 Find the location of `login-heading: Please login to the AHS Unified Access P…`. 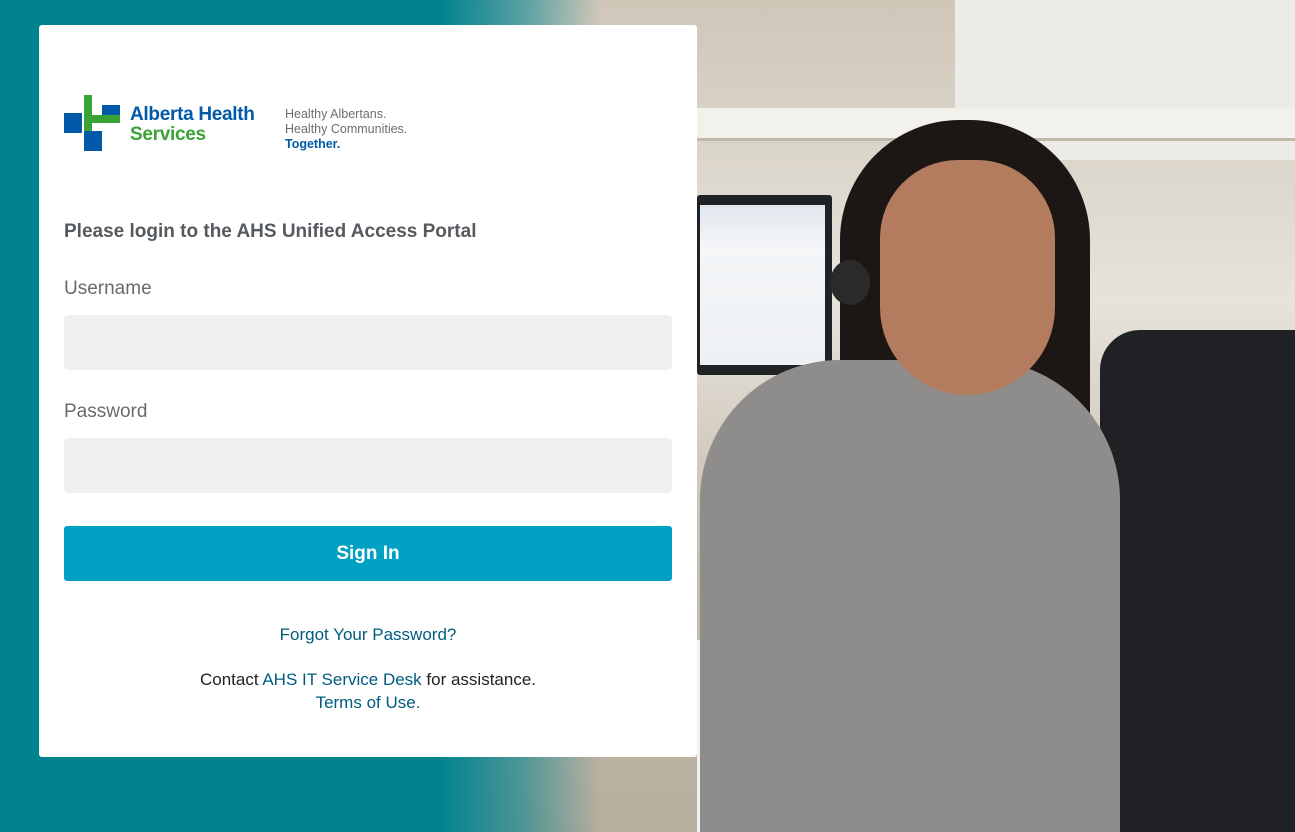

login-heading: Please login to the AHS Unified Access P… is located at coordinates (270, 231).